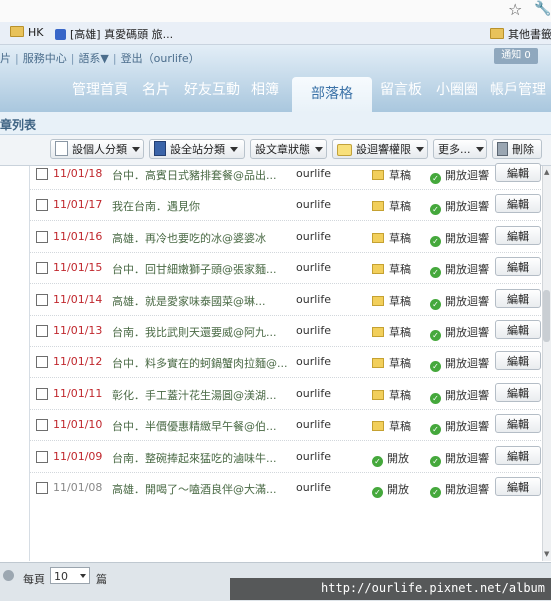 This screenshot has width=551, height=601. I want to click on nav-friends: 好友互動, so click(212, 89).